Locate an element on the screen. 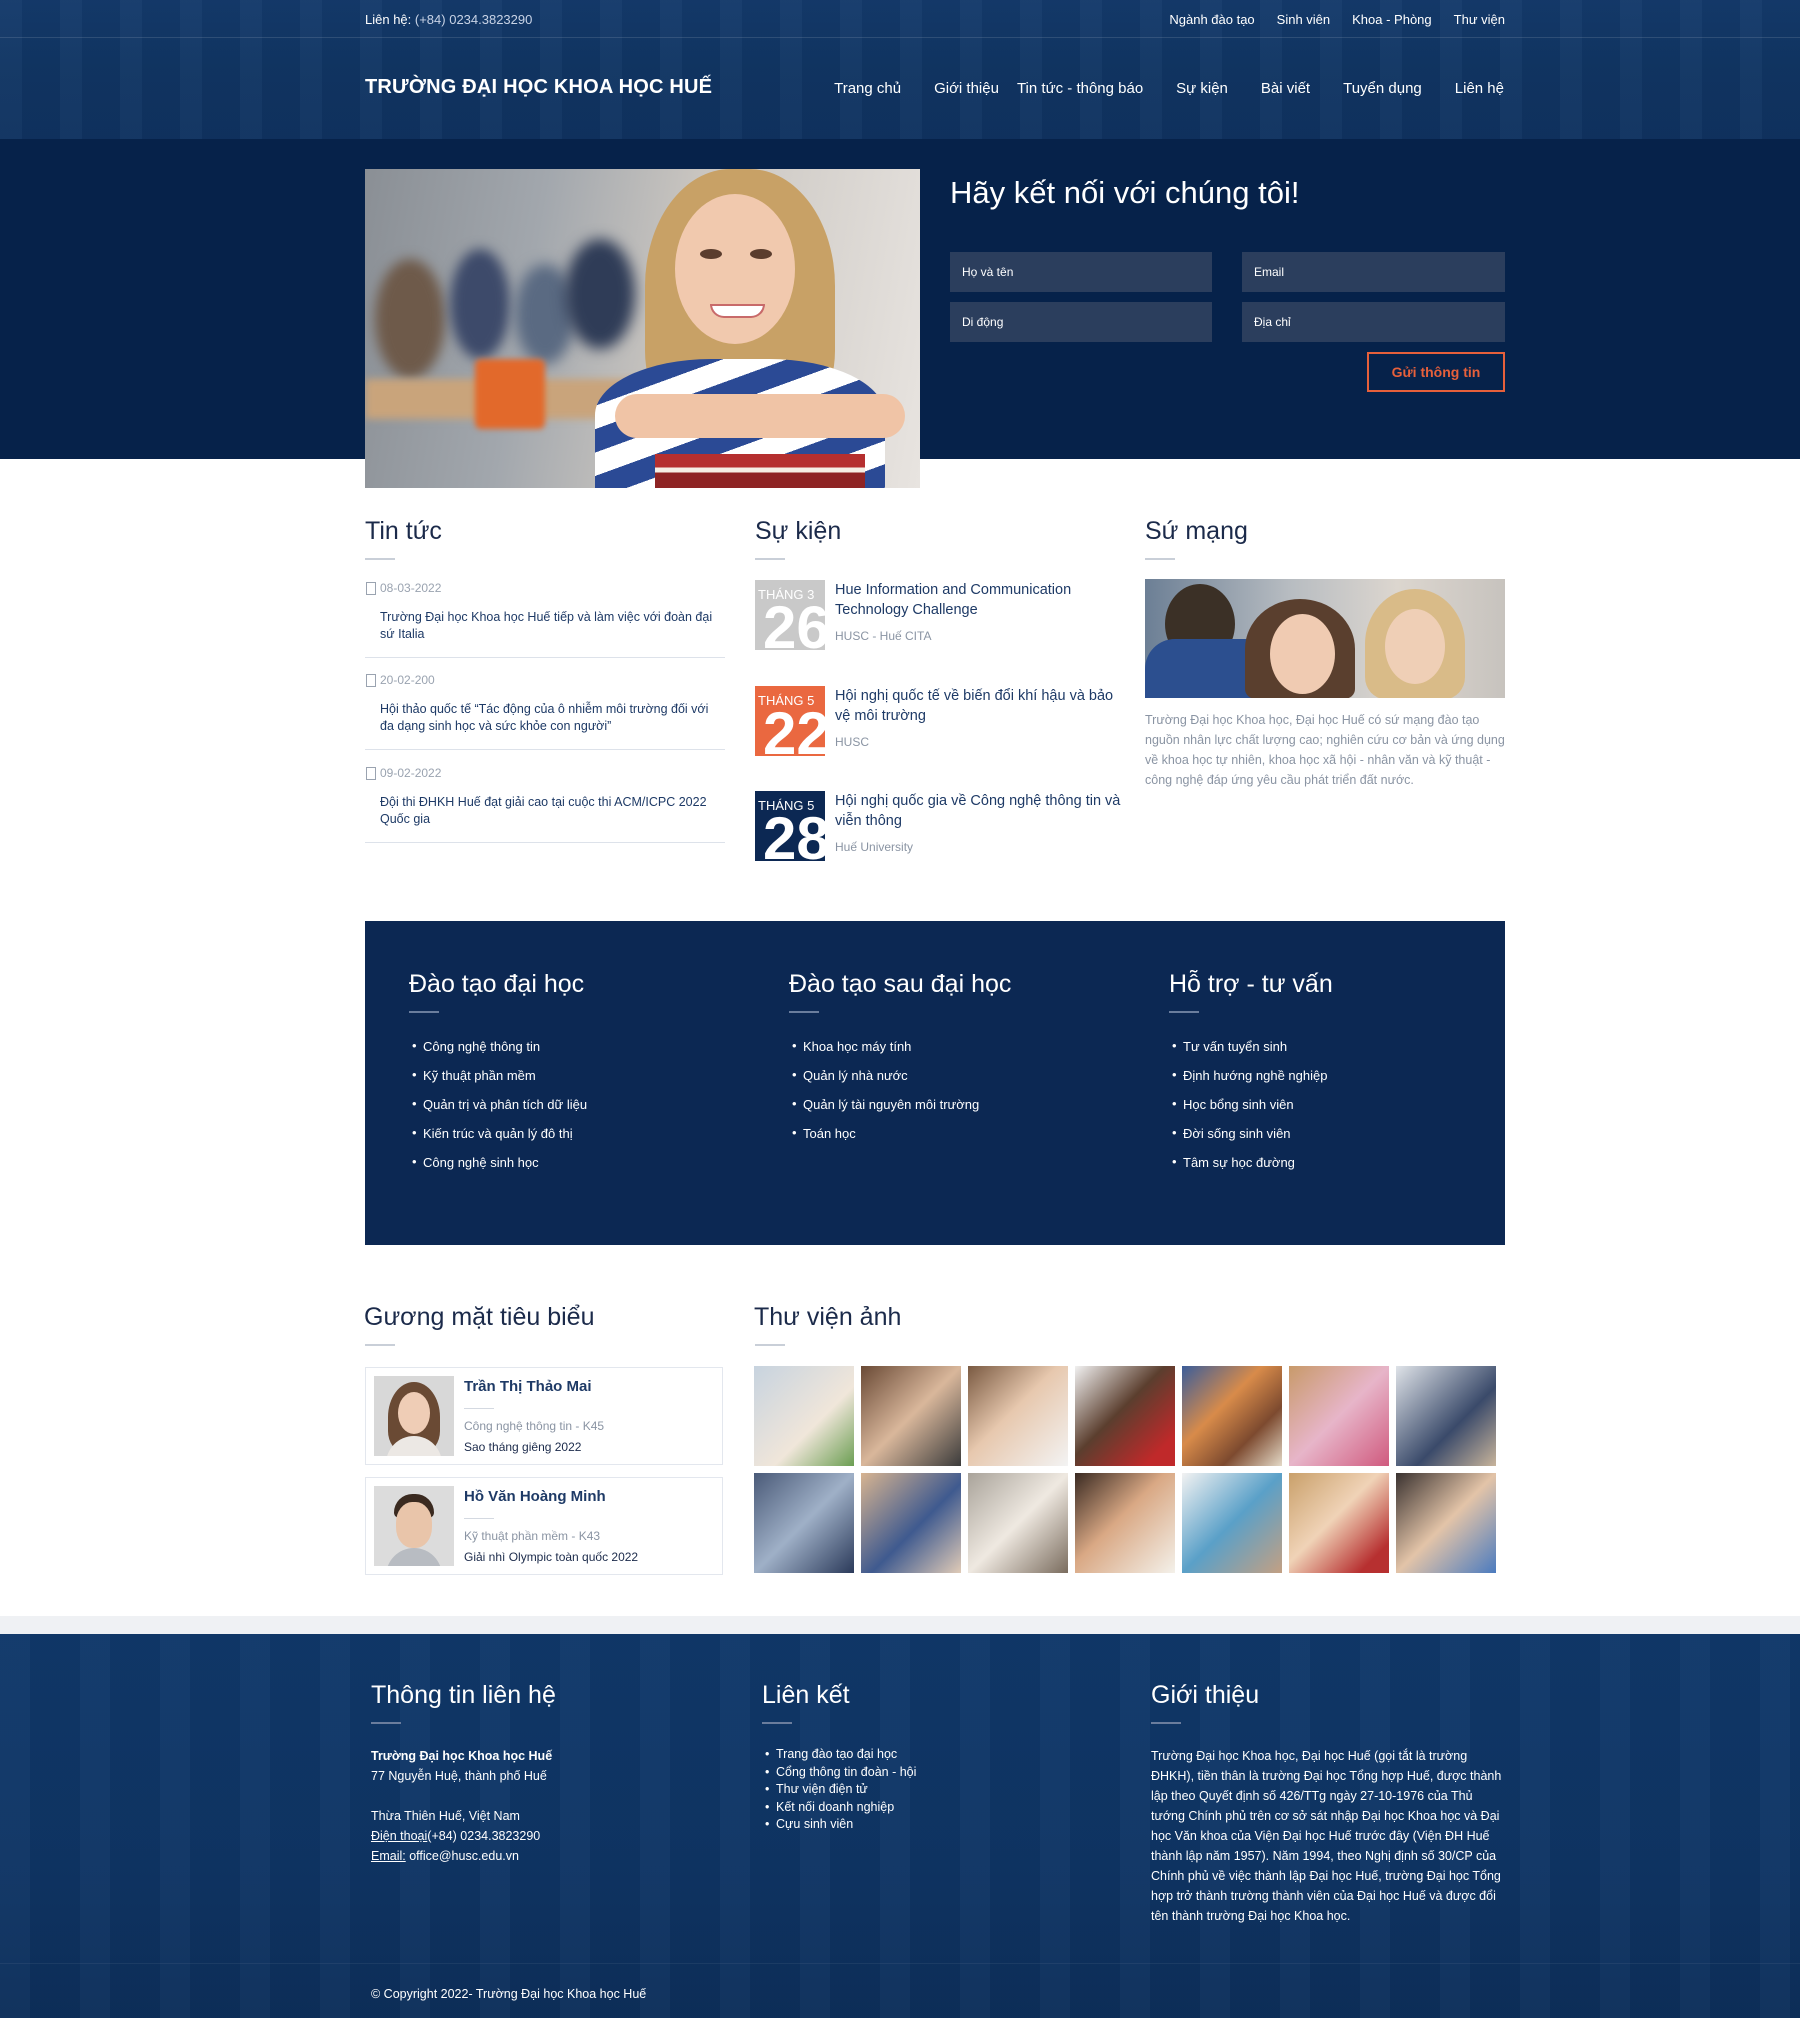  mission-students-photo is located at coordinates (1325, 638).